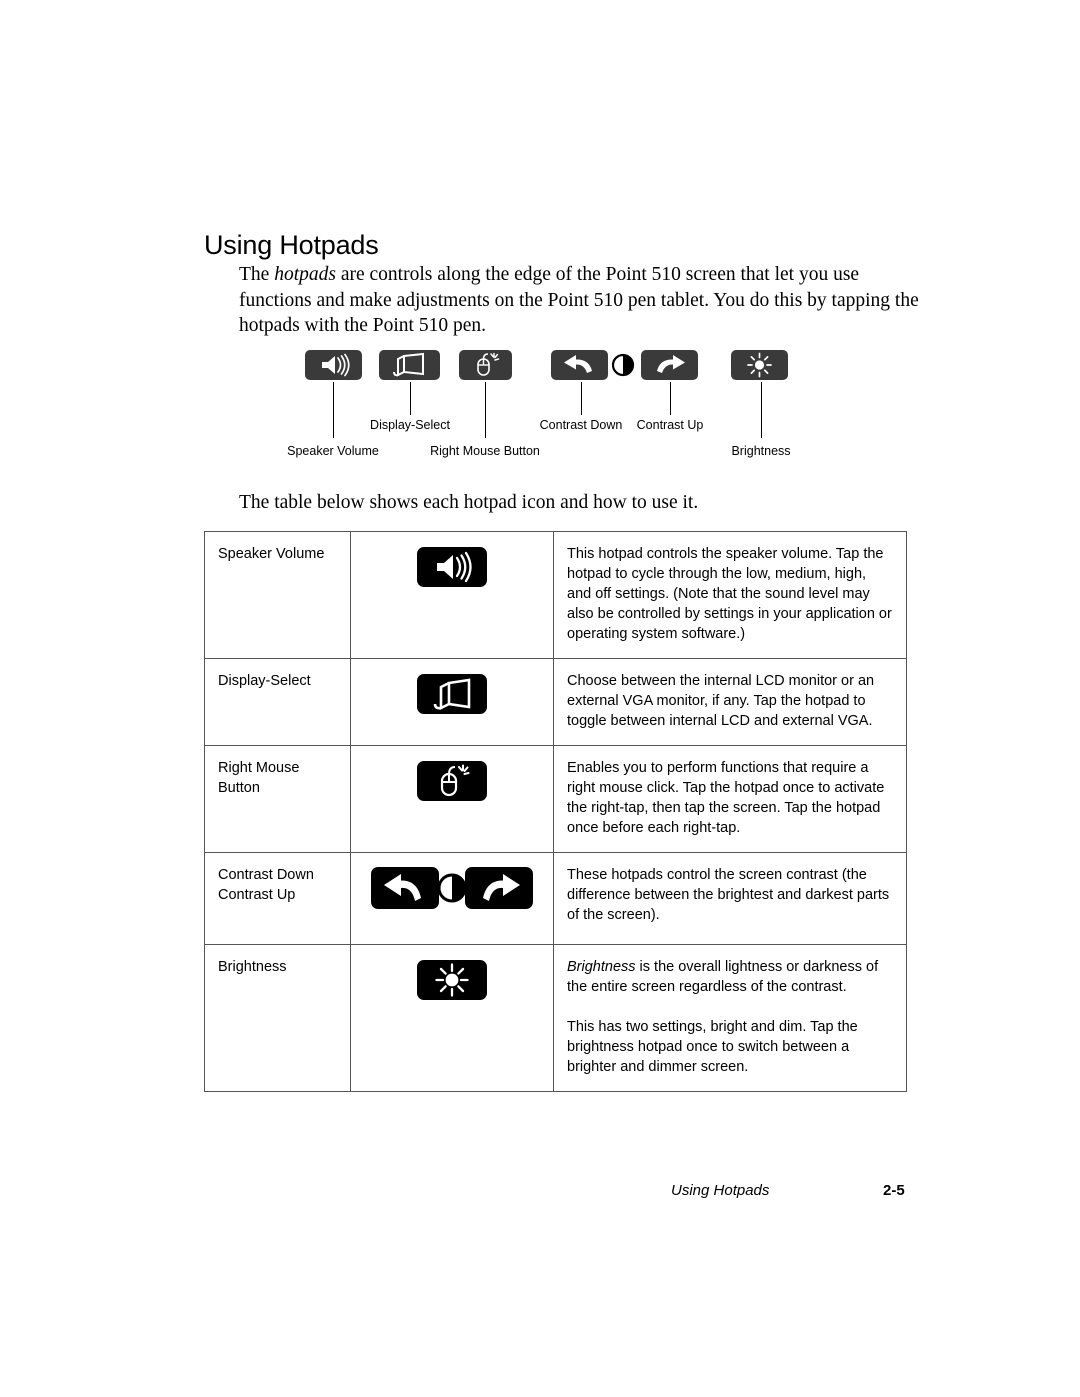  I want to click on leader-line-speaker-volume, so click(333, 410).